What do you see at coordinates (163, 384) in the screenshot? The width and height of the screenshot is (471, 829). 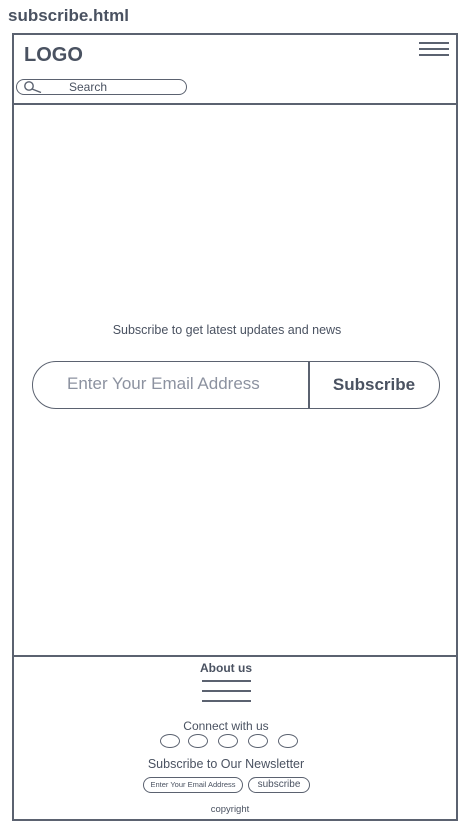 I see `email-field: Enter Your Email Address` at bounding box center [163, 384].